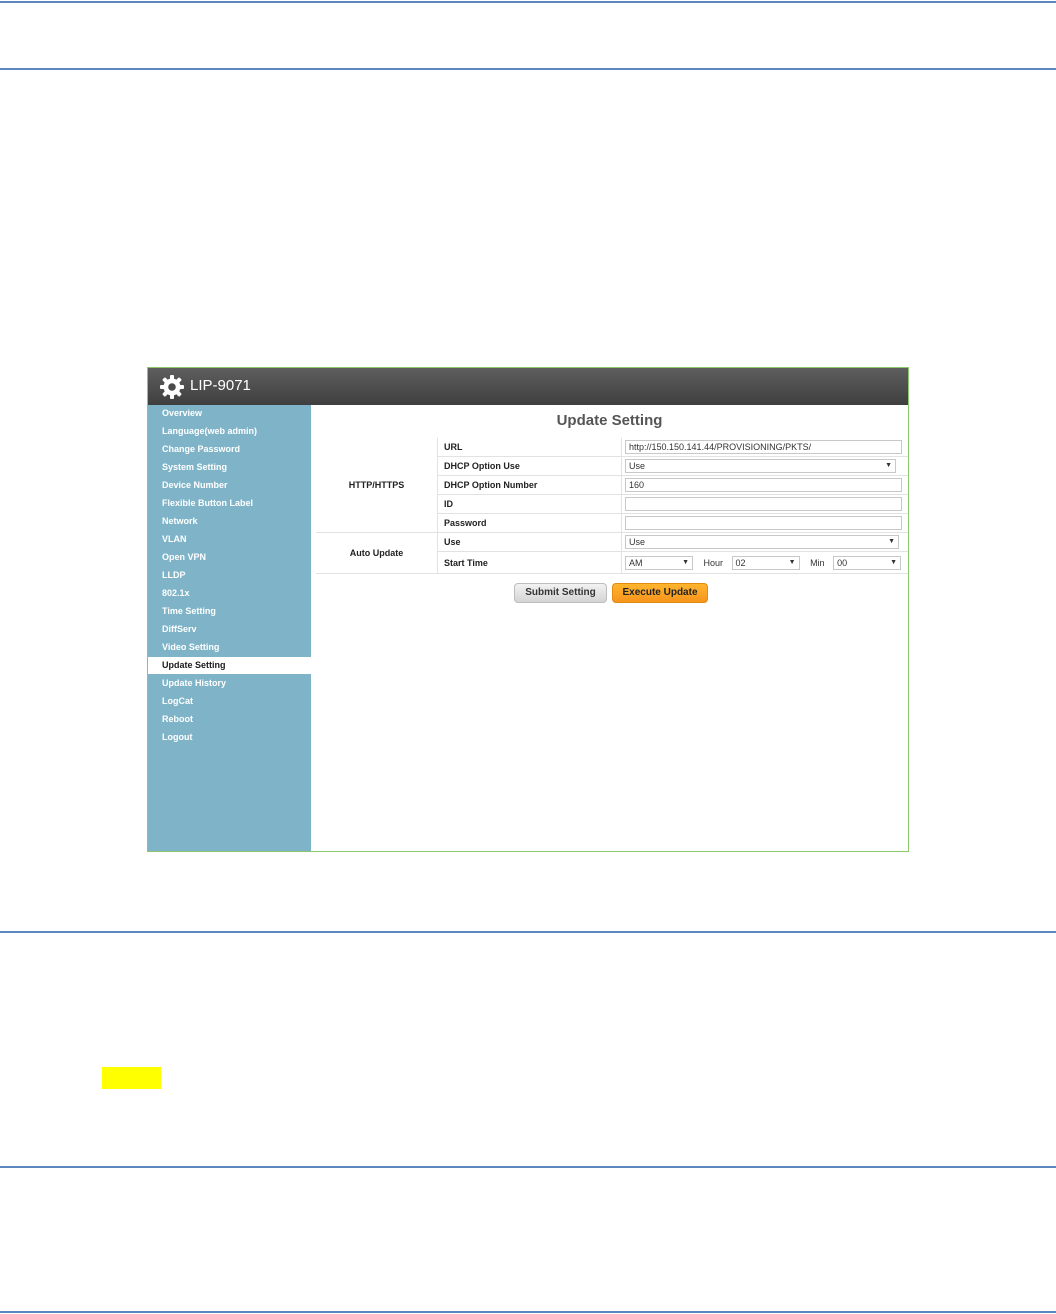 This screenshot has height=1314, width=1056. I want to click on sidebar-item-update-setting: Update Setting, so click(229, 665).